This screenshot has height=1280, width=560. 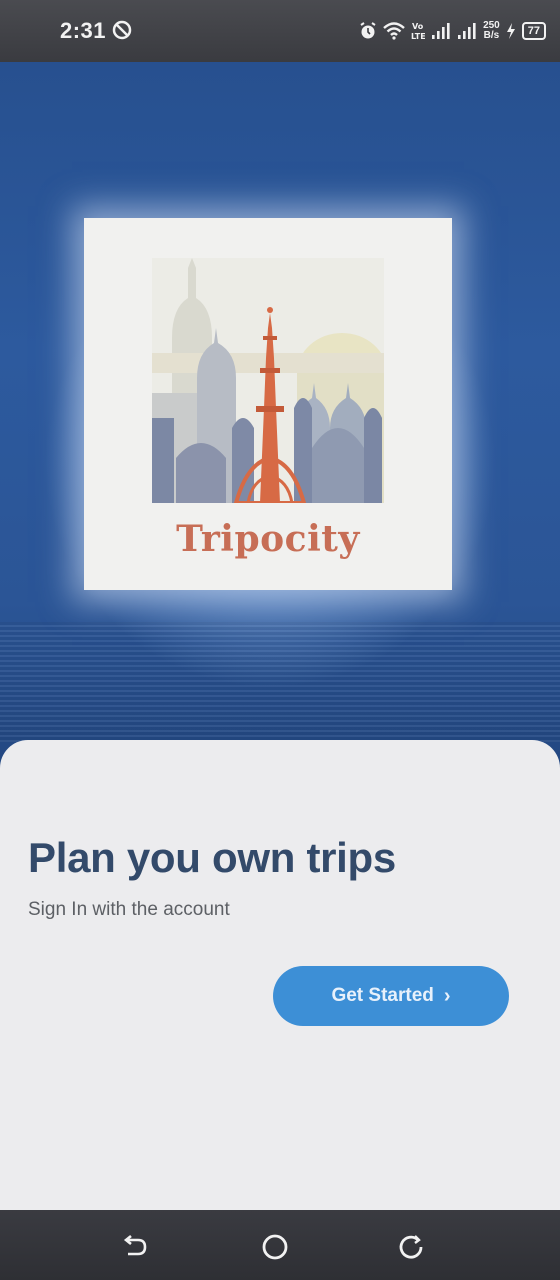 I want to click on brand-name: Tripocity, so click(x=268, y=539).